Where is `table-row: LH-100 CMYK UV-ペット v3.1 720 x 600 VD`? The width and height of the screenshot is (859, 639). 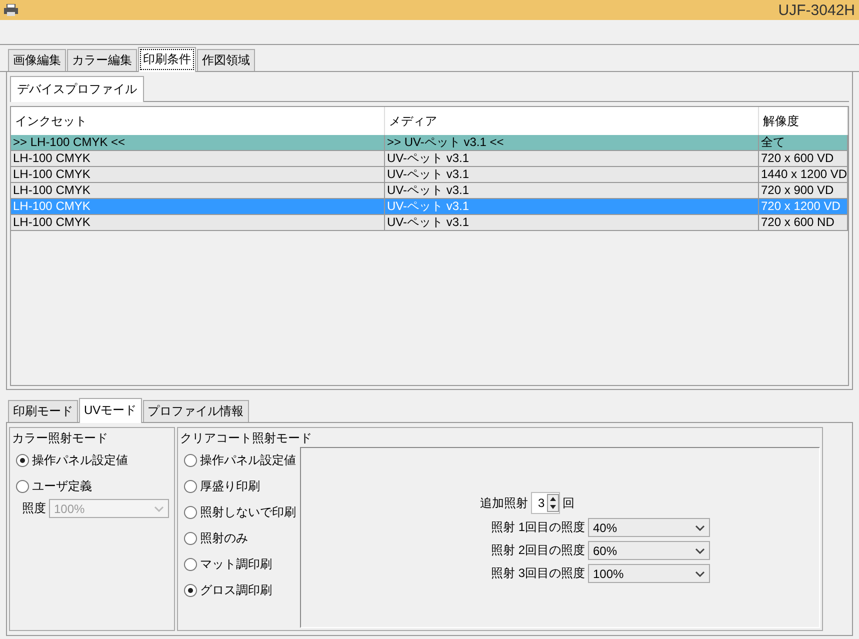
table-row: LH-100 CMYK UV-ペット v3.1 720 x 600 VD is located at coordinates (429, 159).